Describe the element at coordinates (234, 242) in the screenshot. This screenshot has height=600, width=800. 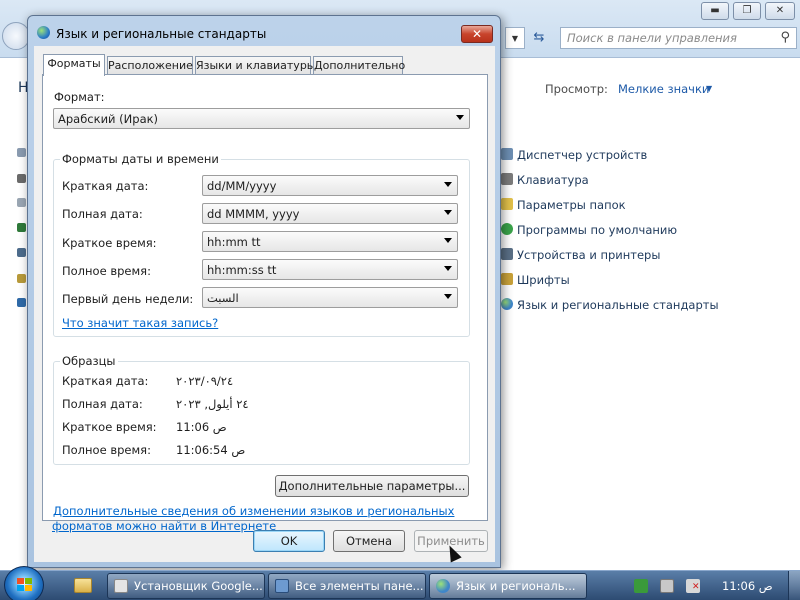
I see `short-time-value: hh:mm tt` at that location.